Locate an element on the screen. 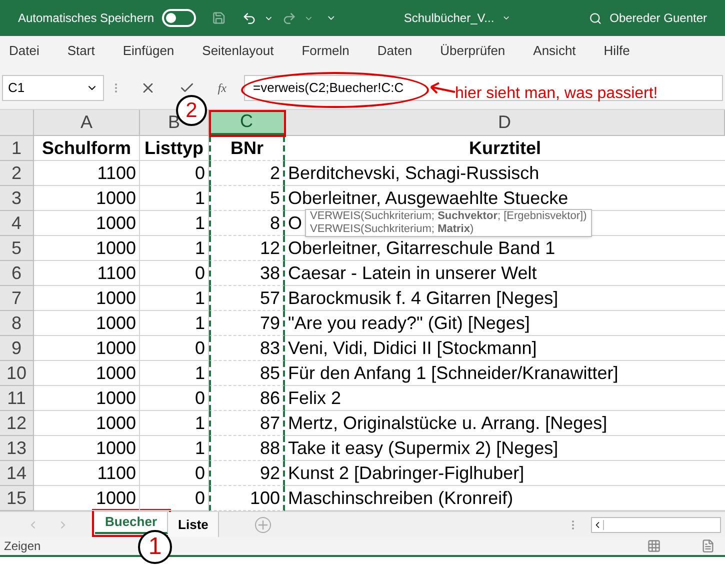  row-header: 6 is located at coordinates (17, 273).